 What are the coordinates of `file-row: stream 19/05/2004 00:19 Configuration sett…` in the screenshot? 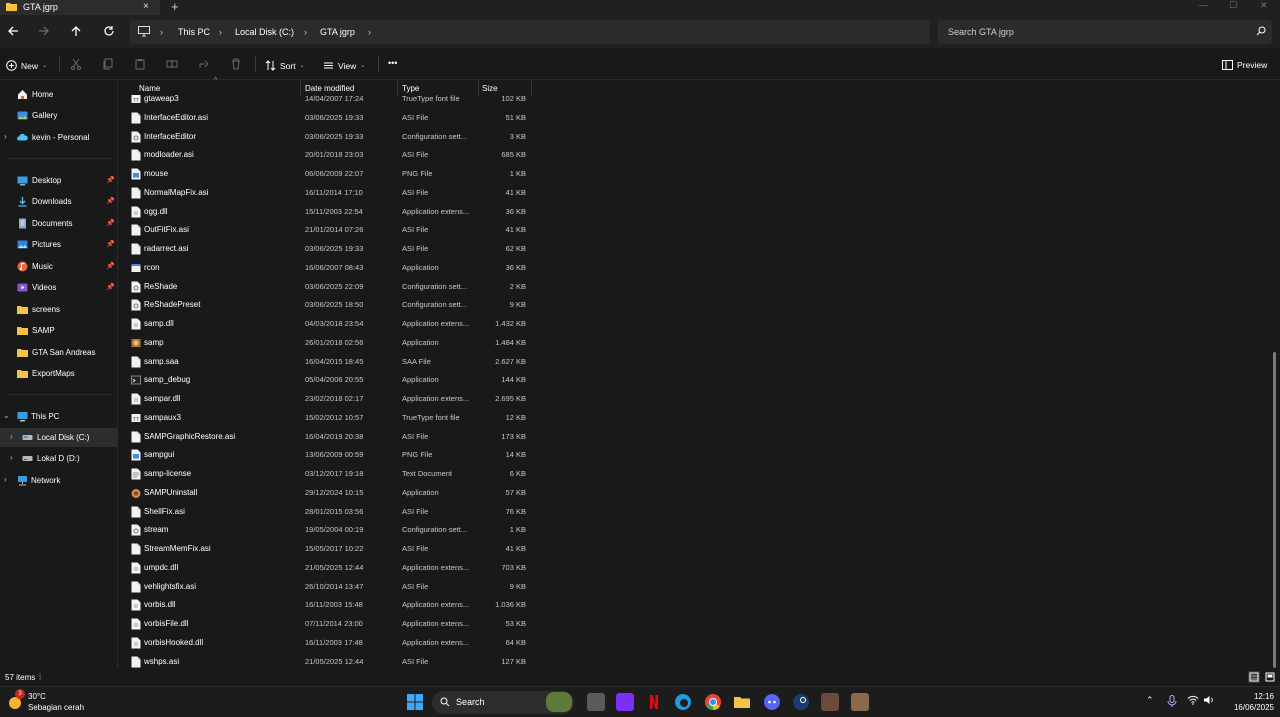 It's located at (330, 530).